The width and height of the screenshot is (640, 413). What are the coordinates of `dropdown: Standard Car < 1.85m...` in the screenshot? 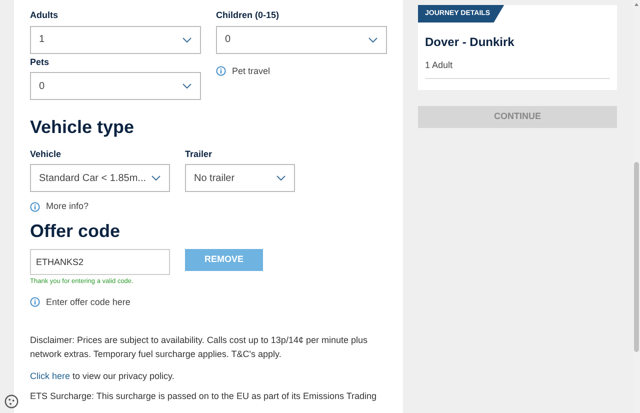 It's located at (100, 178).